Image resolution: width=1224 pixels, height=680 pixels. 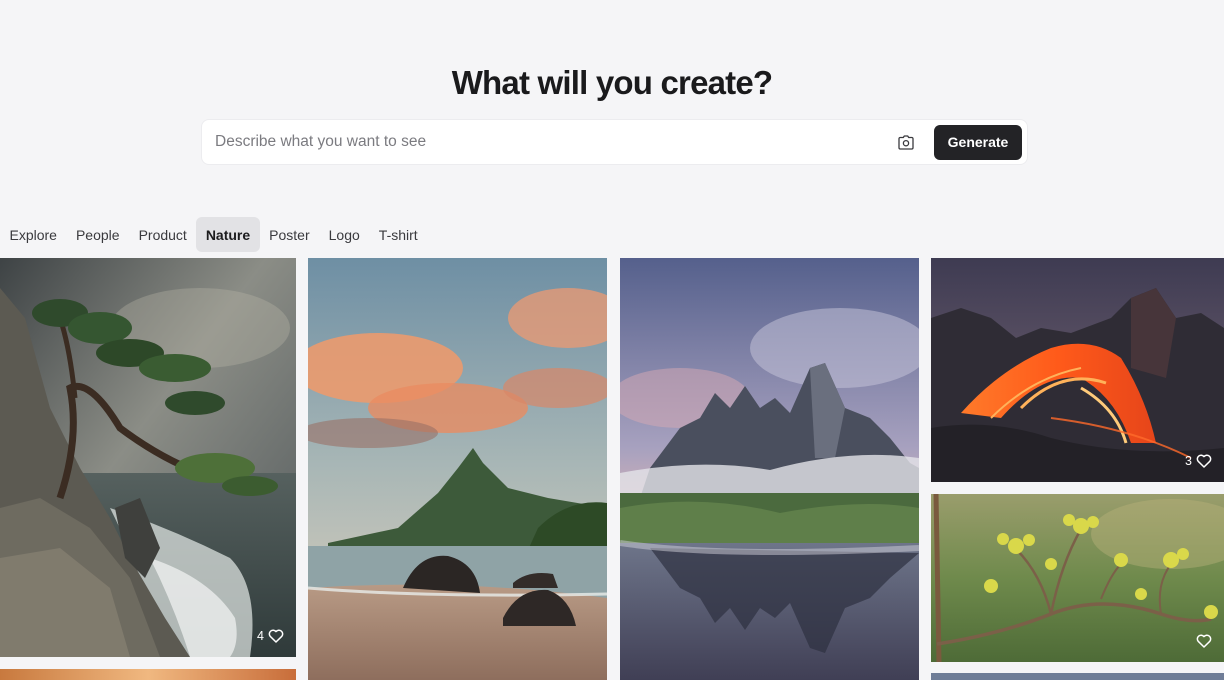 I want to click on gallery-image-lava-flow: 3, so click(x=1077, y=370).